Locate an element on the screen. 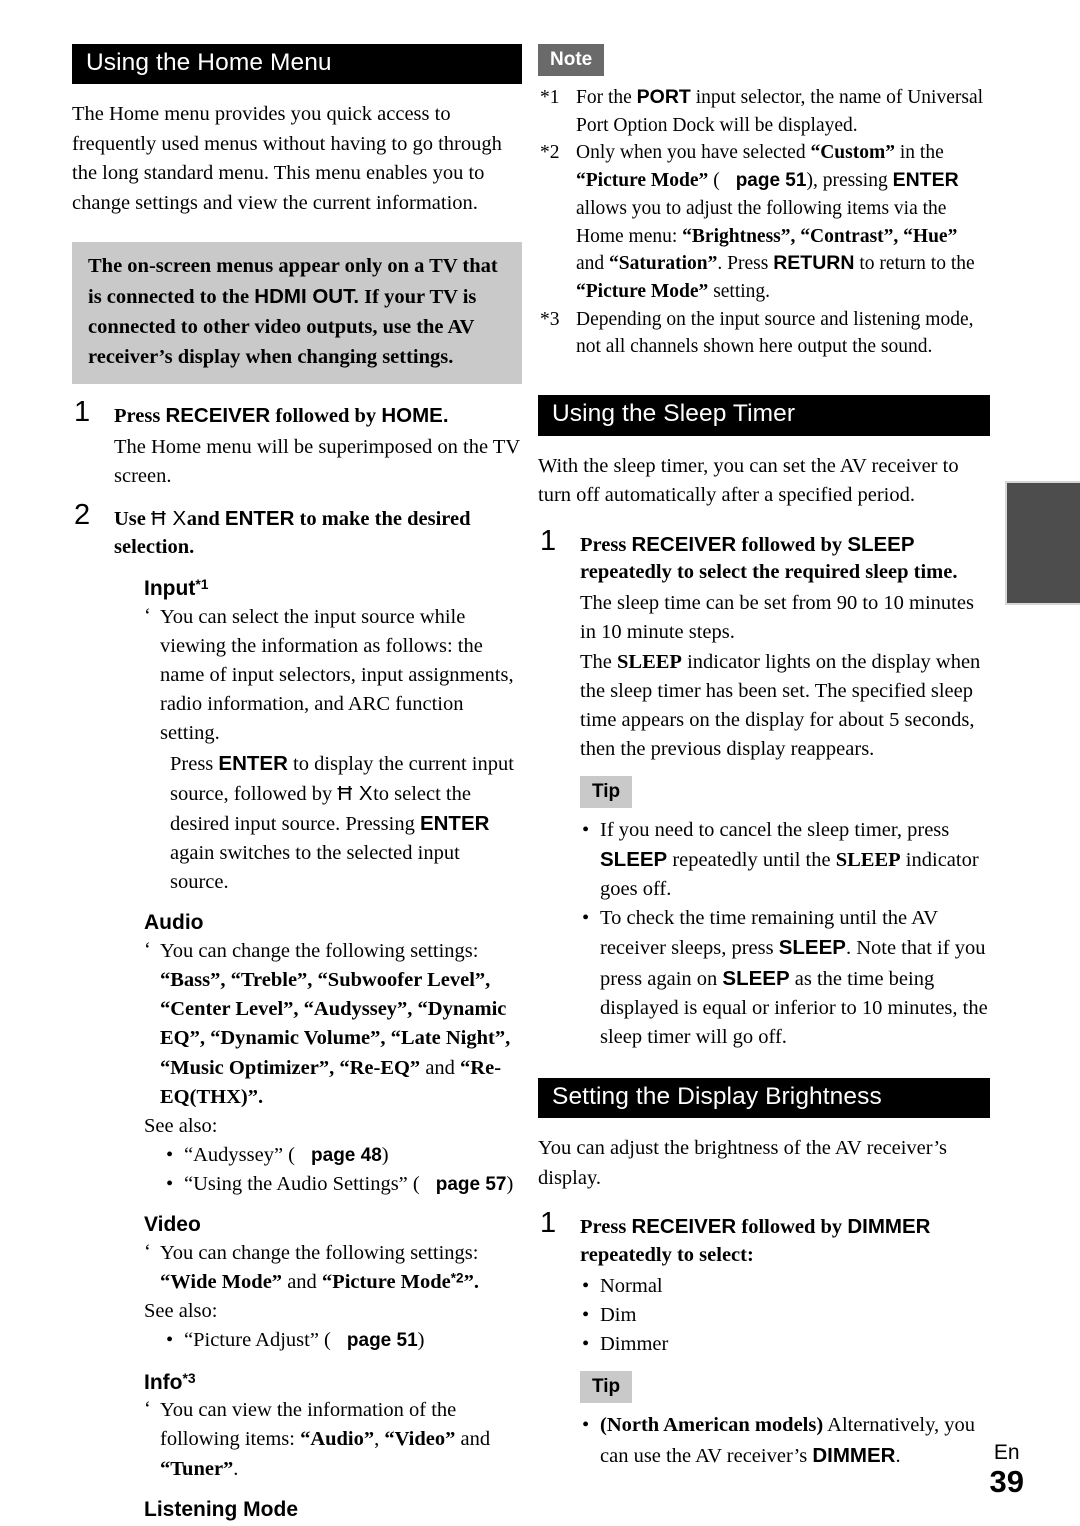 This screenshot has width=1080, height=1526. group-heading-audio: Audio is located at coordinates (174, 923).